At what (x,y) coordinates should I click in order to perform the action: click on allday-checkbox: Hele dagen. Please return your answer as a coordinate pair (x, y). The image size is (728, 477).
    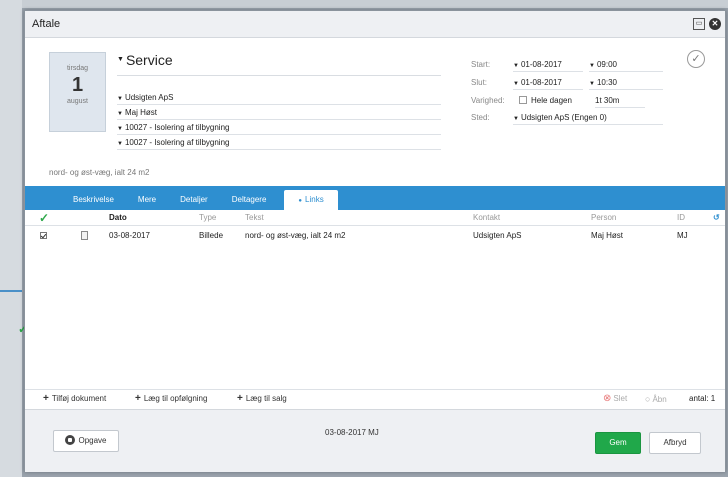
    Looking at the image, I should click on (552, 101).